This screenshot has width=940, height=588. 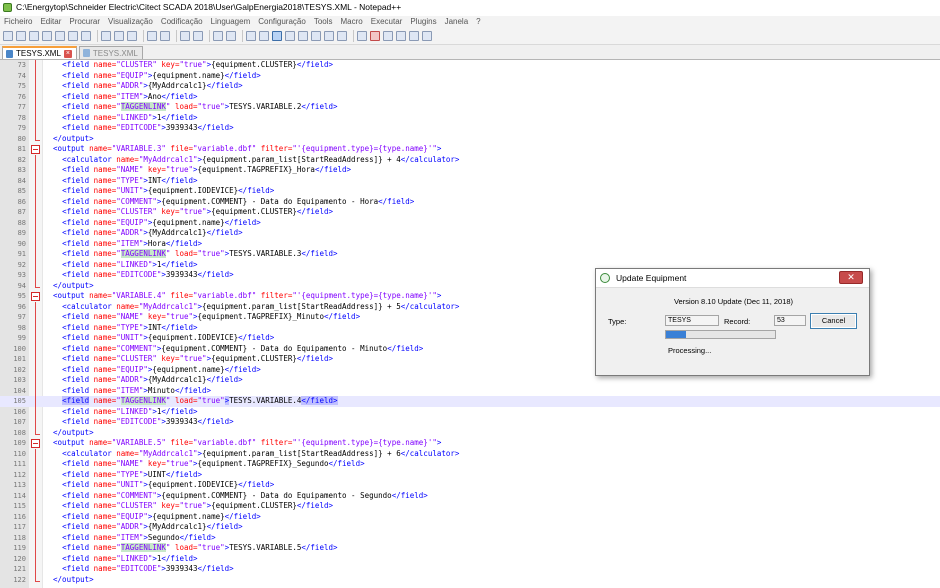 I want to click on code-token: key=, so click(x=168, y=64).